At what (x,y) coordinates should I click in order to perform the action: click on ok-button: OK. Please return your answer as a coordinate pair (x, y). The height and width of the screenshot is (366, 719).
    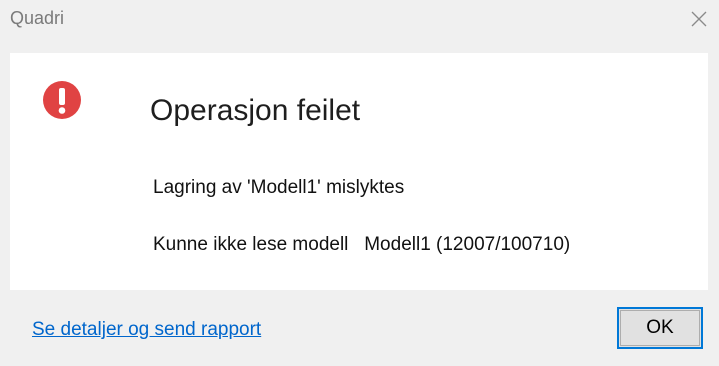
    Looking at the image, I should click on (660, 328).